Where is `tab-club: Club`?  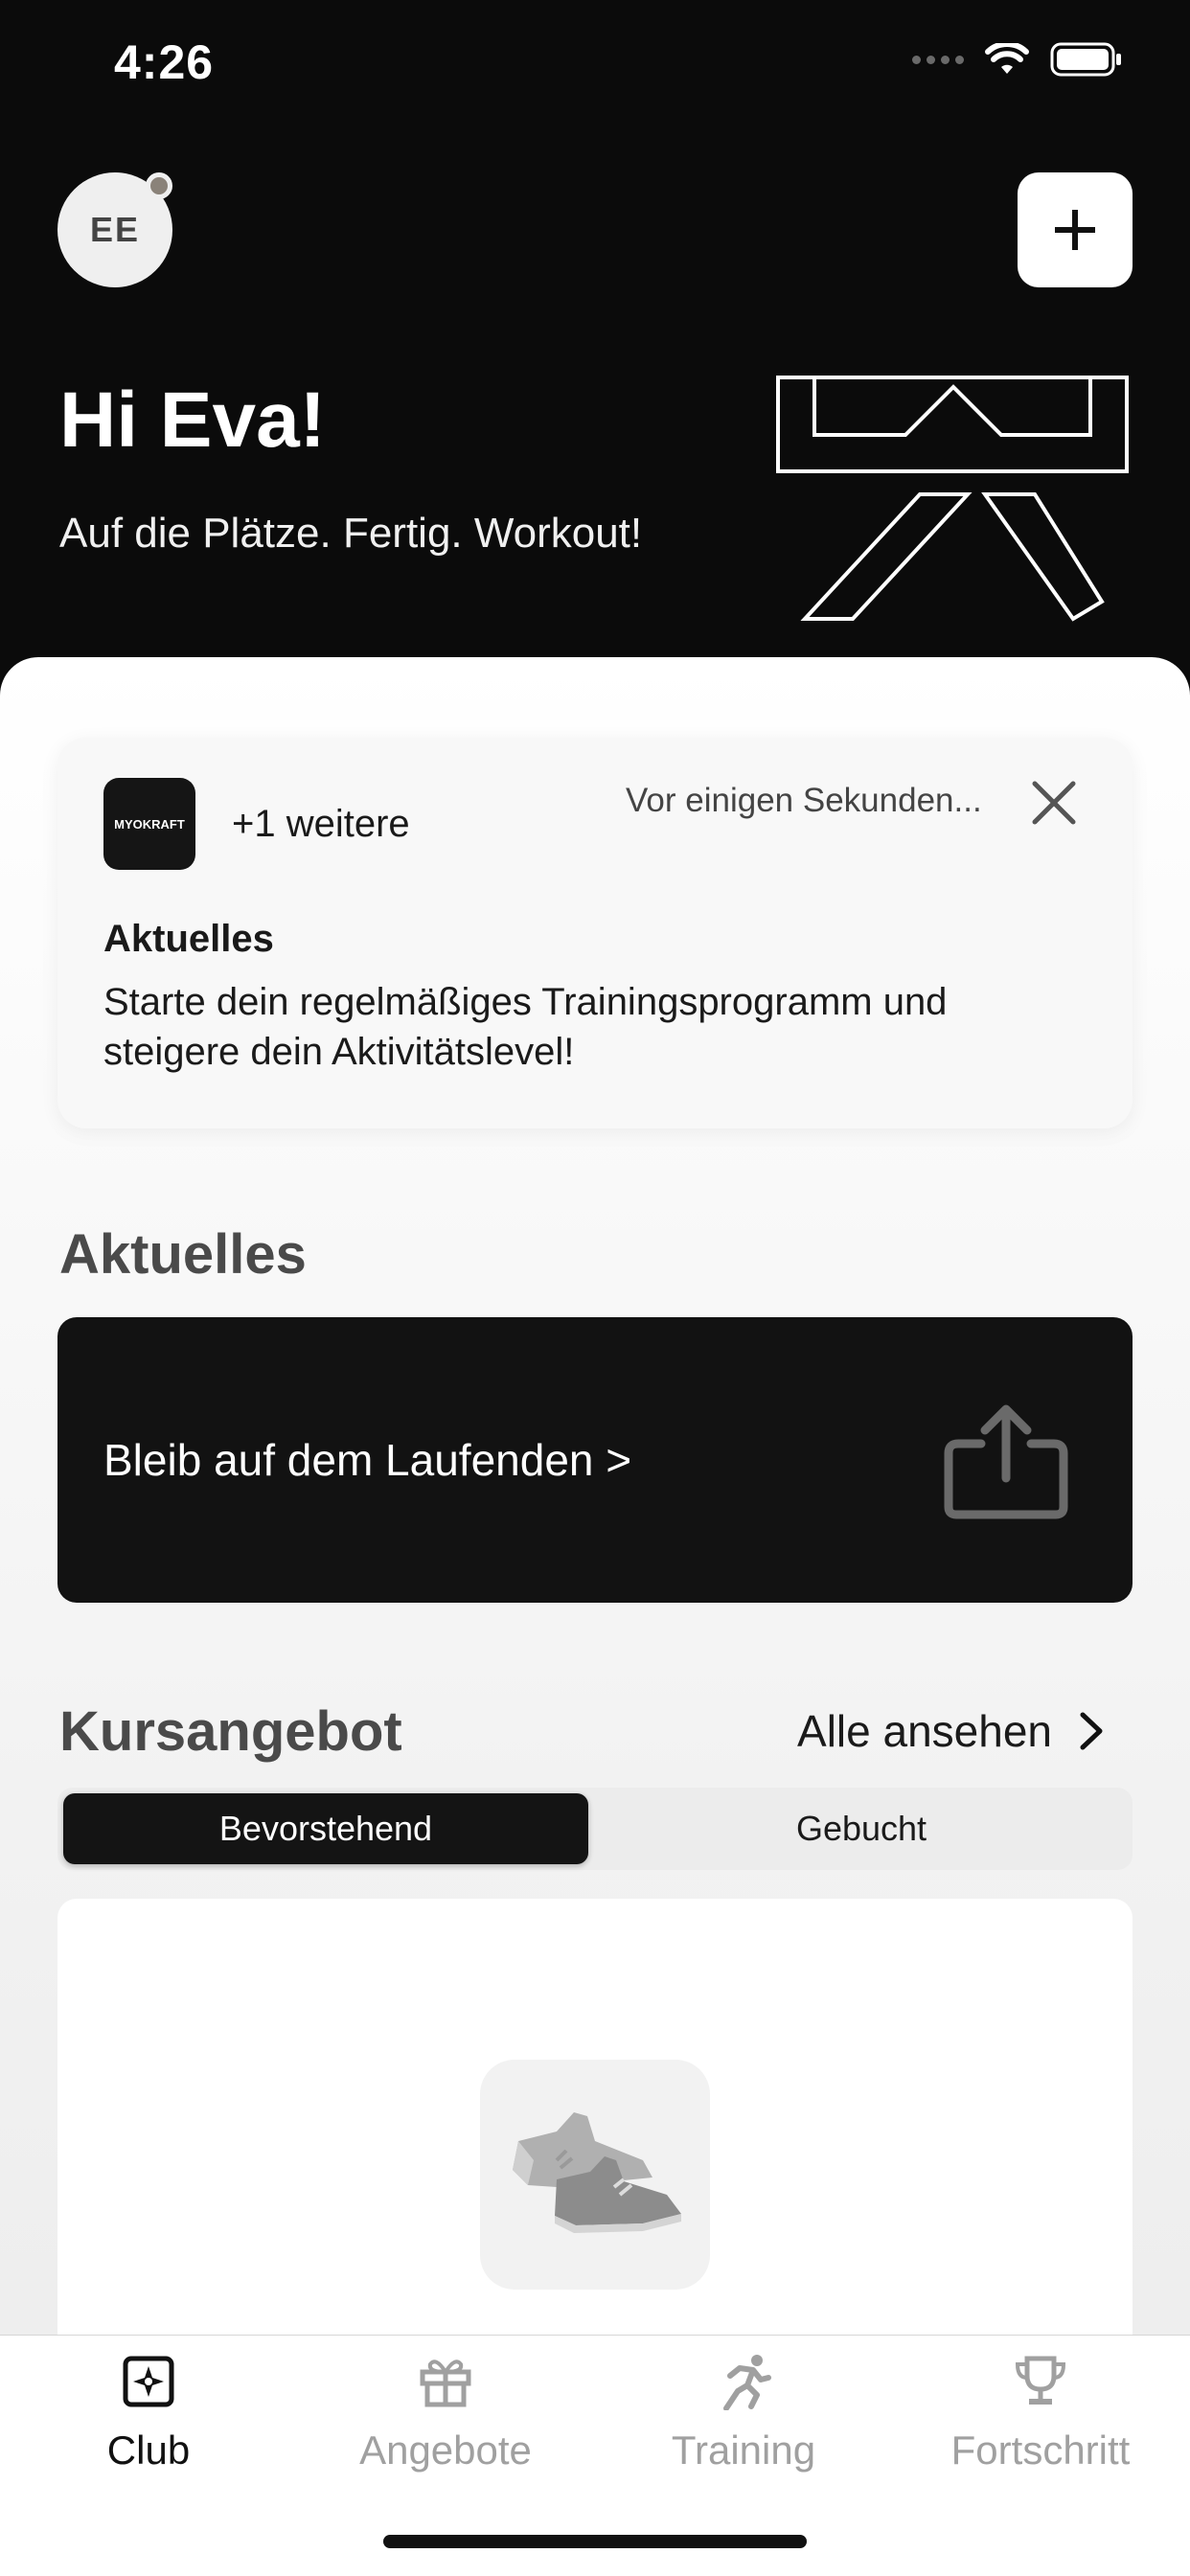 tab-club: Club is located at coordinates (148, 2413).